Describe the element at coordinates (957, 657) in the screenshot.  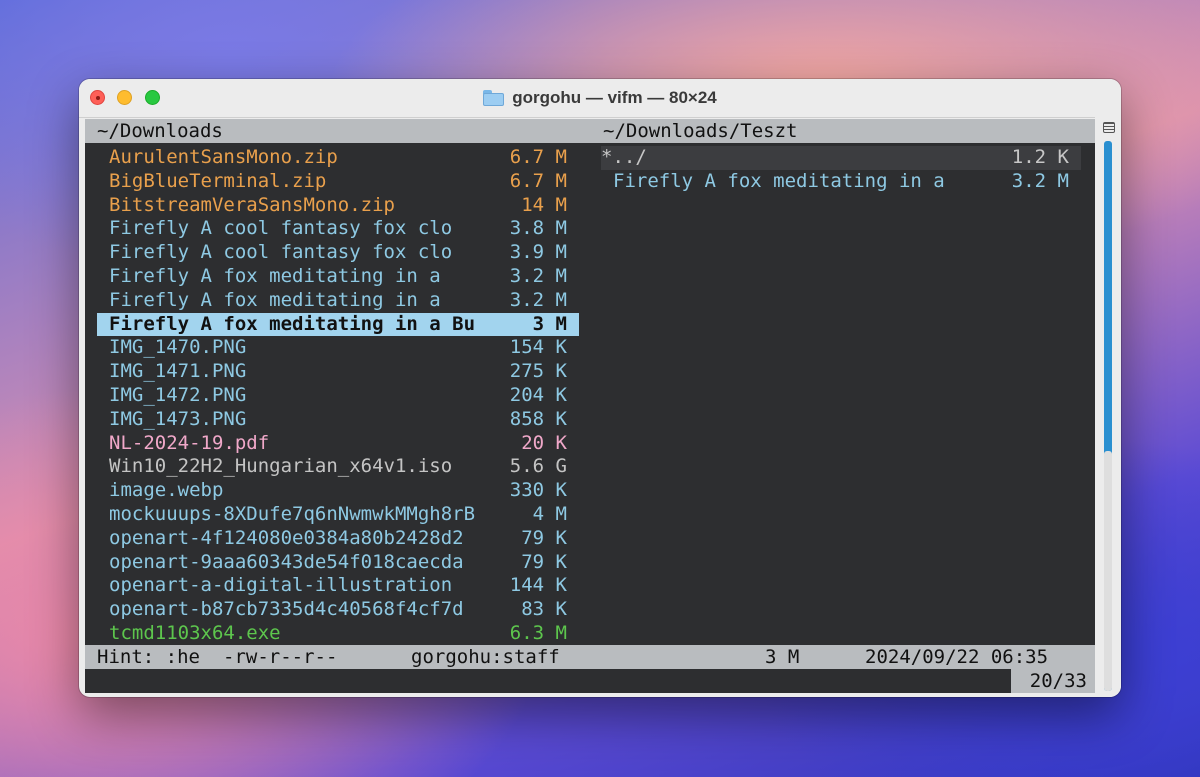
I see `status-datetime: 2024/09/22 06:35` at that location.